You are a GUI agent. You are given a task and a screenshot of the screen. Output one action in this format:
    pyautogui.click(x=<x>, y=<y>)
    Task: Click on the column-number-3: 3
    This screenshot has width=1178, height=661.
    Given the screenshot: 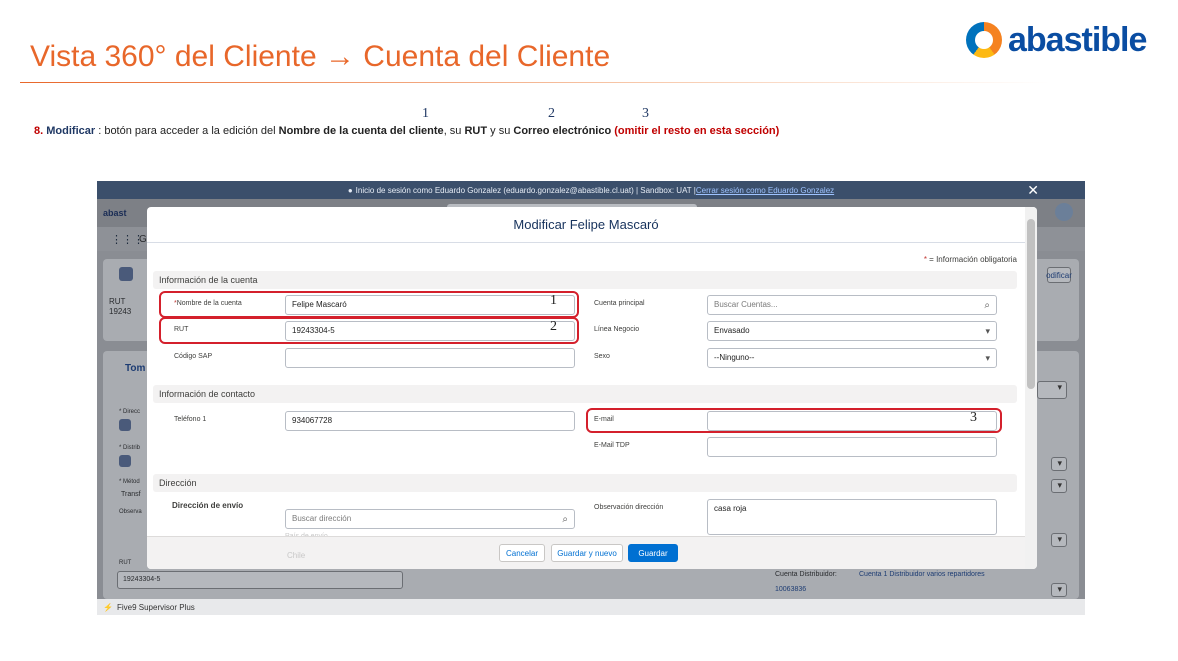 What is the action you would take?
    pyautogui.click(x=645, y=113)
    